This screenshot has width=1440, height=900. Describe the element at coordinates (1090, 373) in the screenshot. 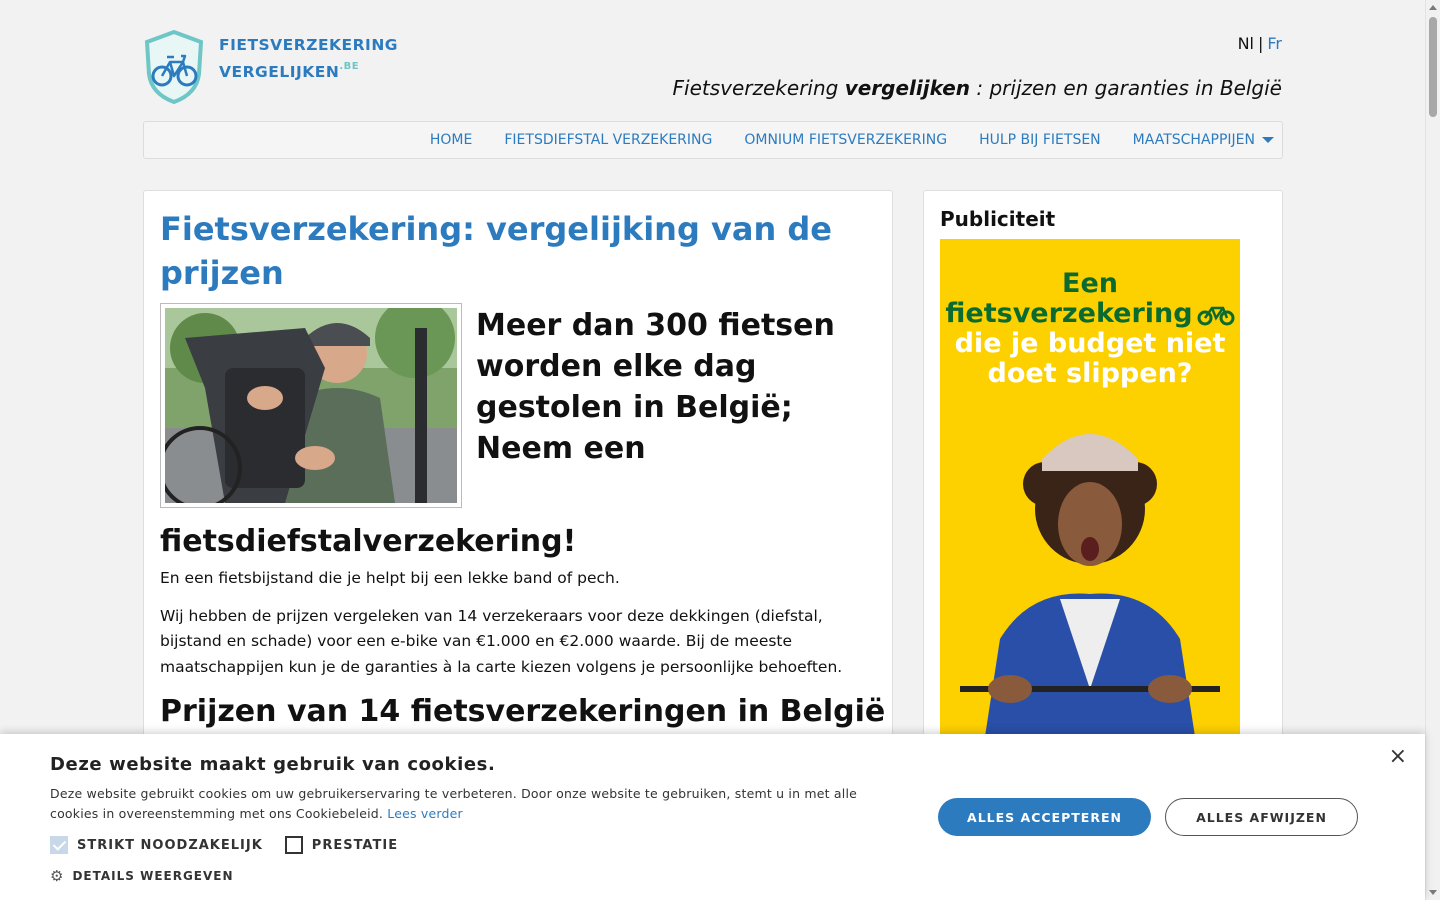

I see `ad-line4: doet slippen?` at that location.